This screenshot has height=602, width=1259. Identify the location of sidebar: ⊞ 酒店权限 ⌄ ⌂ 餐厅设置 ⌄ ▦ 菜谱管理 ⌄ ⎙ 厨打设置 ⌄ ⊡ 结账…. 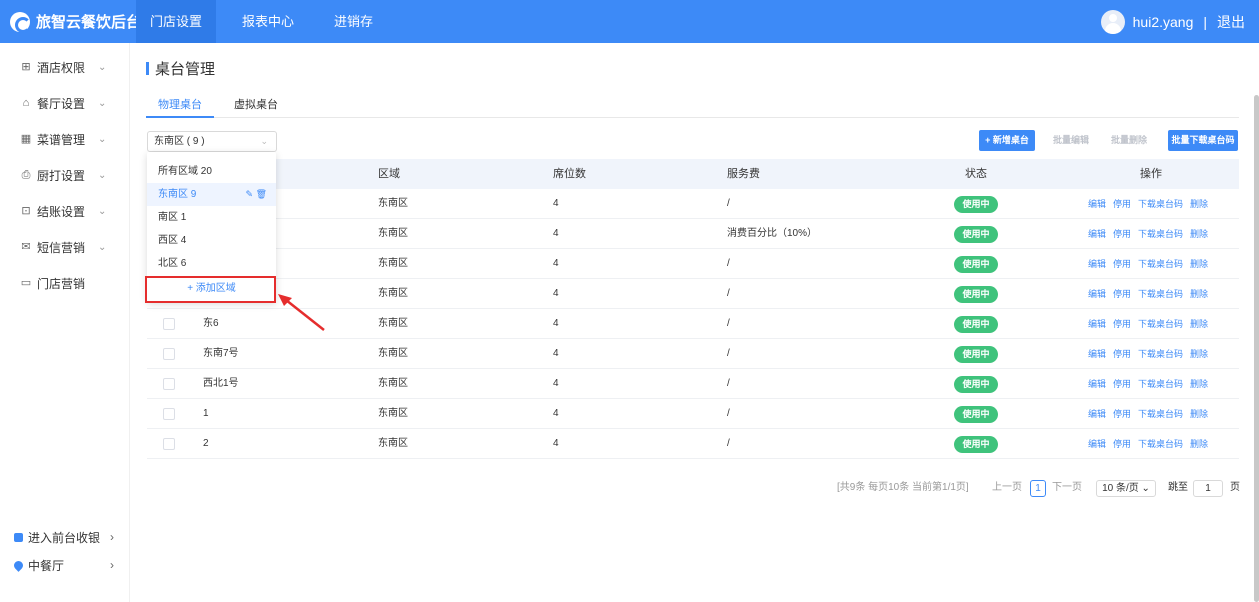
(65, 322).